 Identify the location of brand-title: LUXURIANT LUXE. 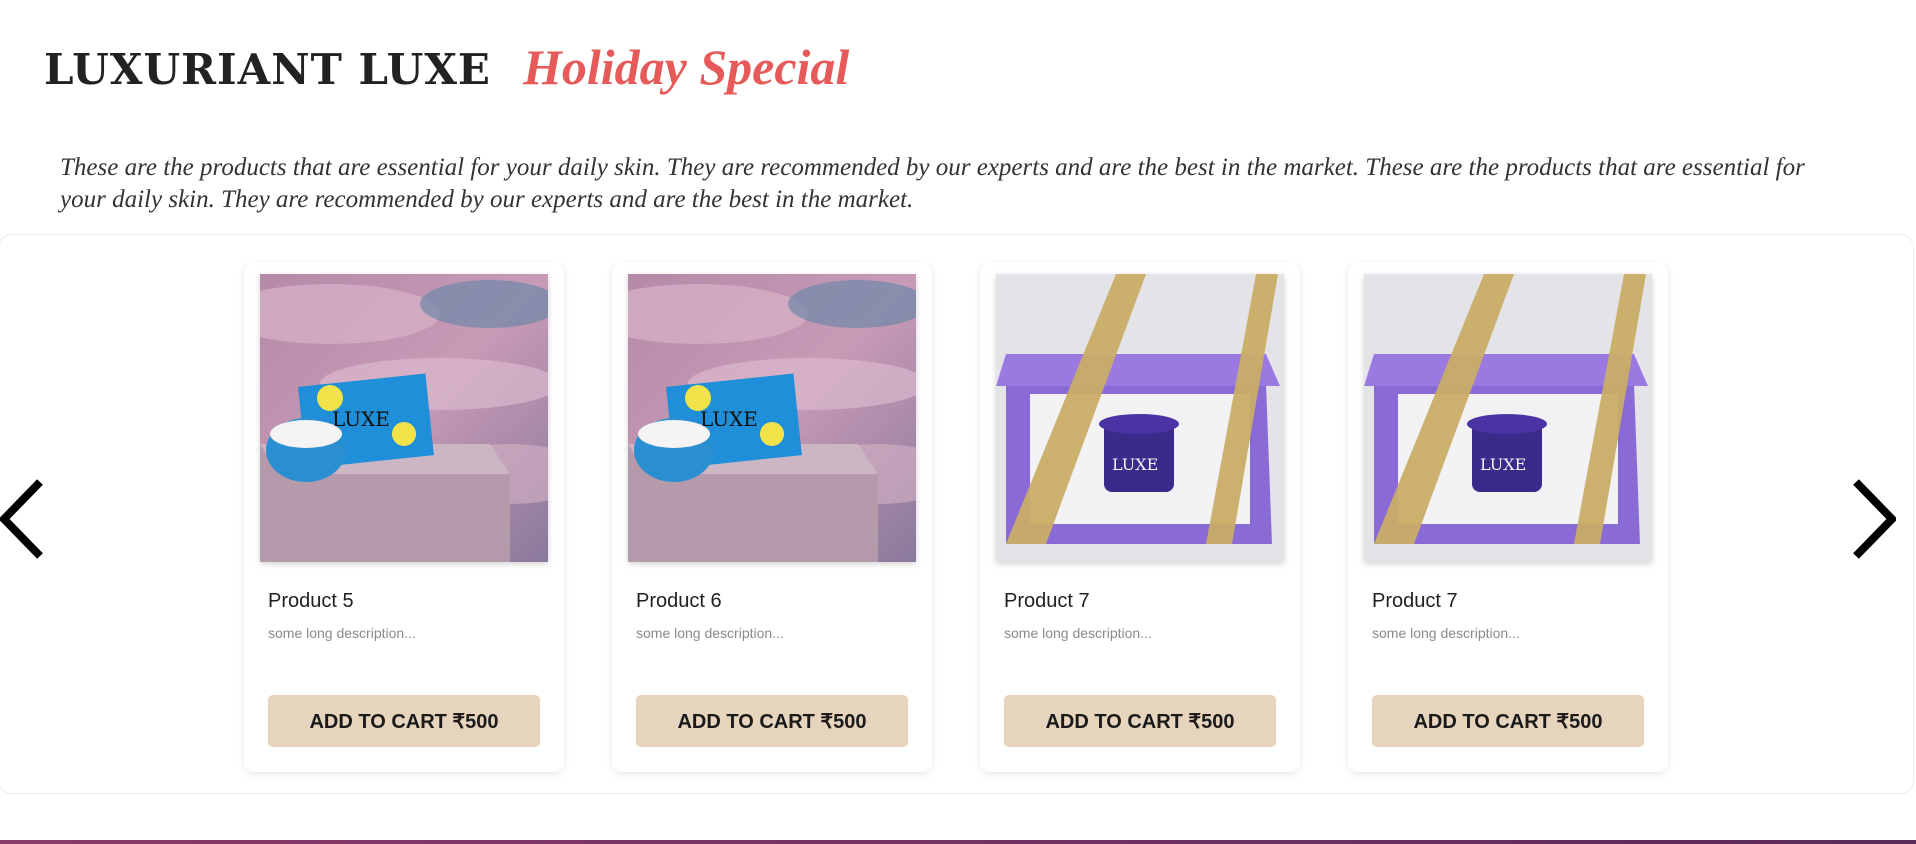
(267, 69).